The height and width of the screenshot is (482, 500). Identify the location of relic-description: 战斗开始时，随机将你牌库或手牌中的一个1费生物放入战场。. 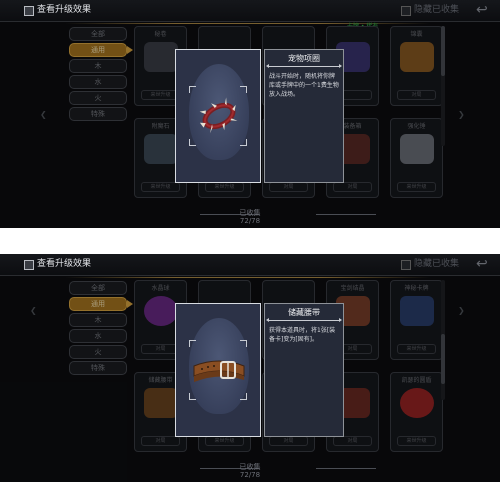
(304, 85).